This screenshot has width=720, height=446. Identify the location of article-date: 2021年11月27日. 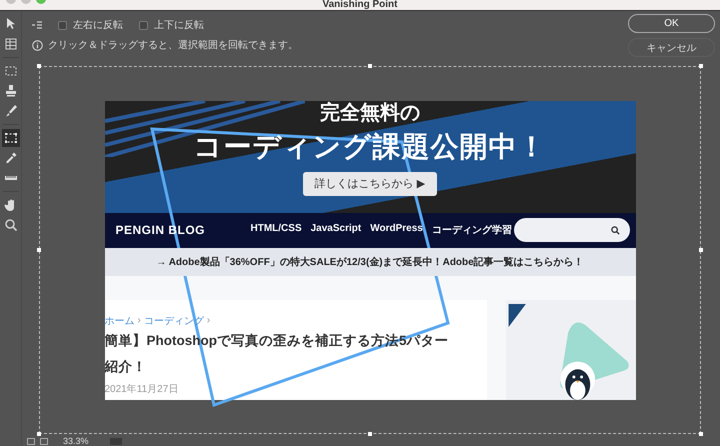
(142, 389).